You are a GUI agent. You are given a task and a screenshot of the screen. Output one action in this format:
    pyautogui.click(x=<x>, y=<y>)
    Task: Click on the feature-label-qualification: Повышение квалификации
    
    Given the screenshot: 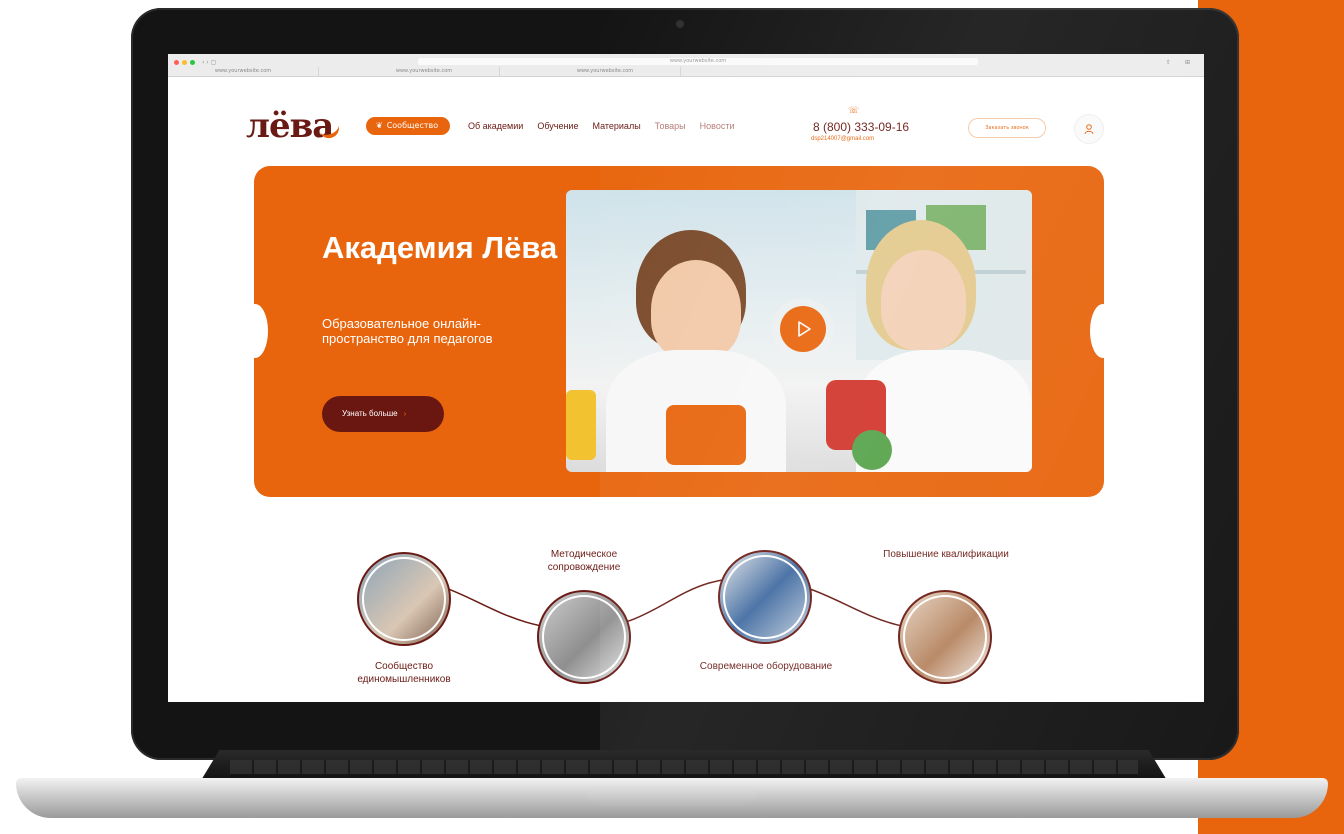 What is the action you would take?
    pyautogui.click(x=946, y=554)
    